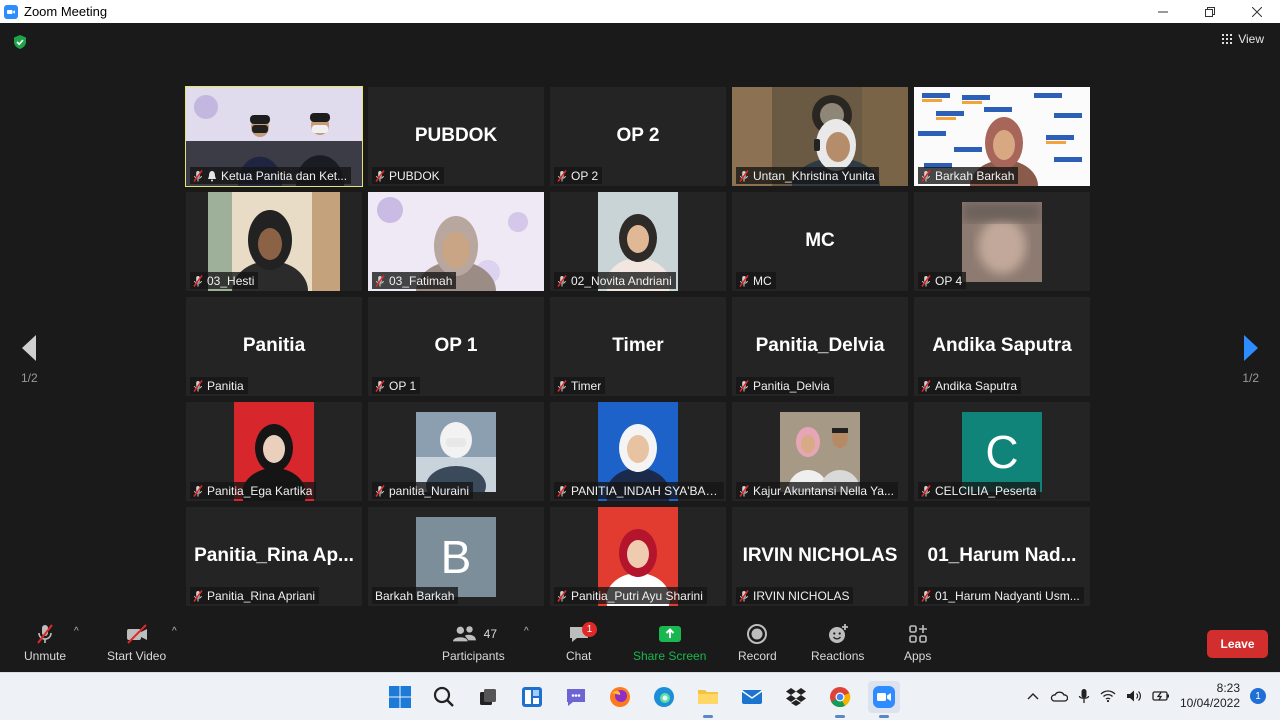 This screenshot has height=720, width=1280. What do you see at coordinates (1256, 11) in the screenshot?
I see `close-button` at bounding box center [1256, 11].